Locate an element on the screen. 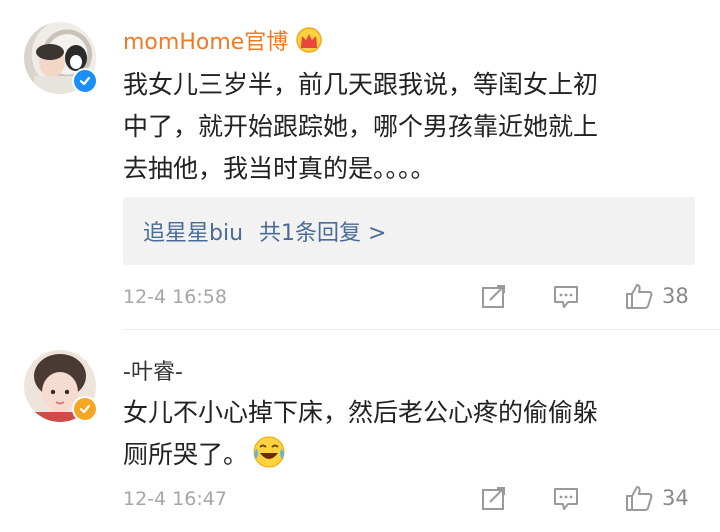 The width and height of the screenshot is (720, 532). comment-time: 12-4 16:58 is located at coordinates (175, 297).